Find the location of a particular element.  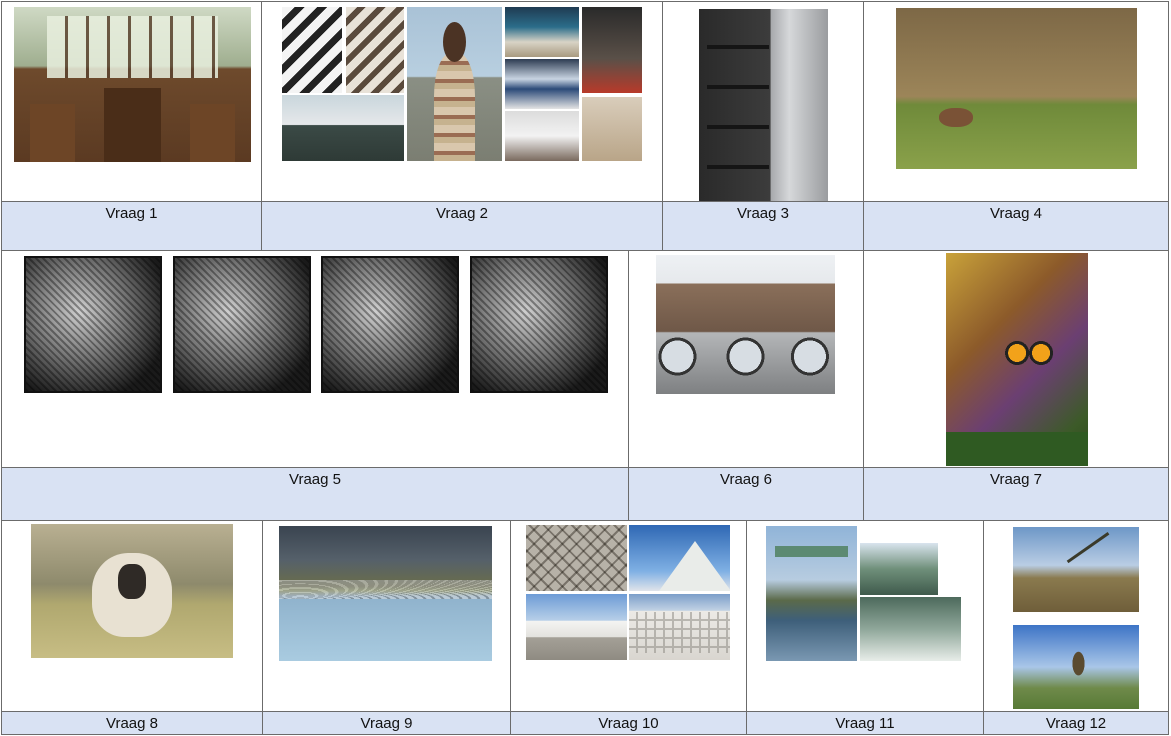

label-q9: Vraag 9 is located at coordinates (386, 723).